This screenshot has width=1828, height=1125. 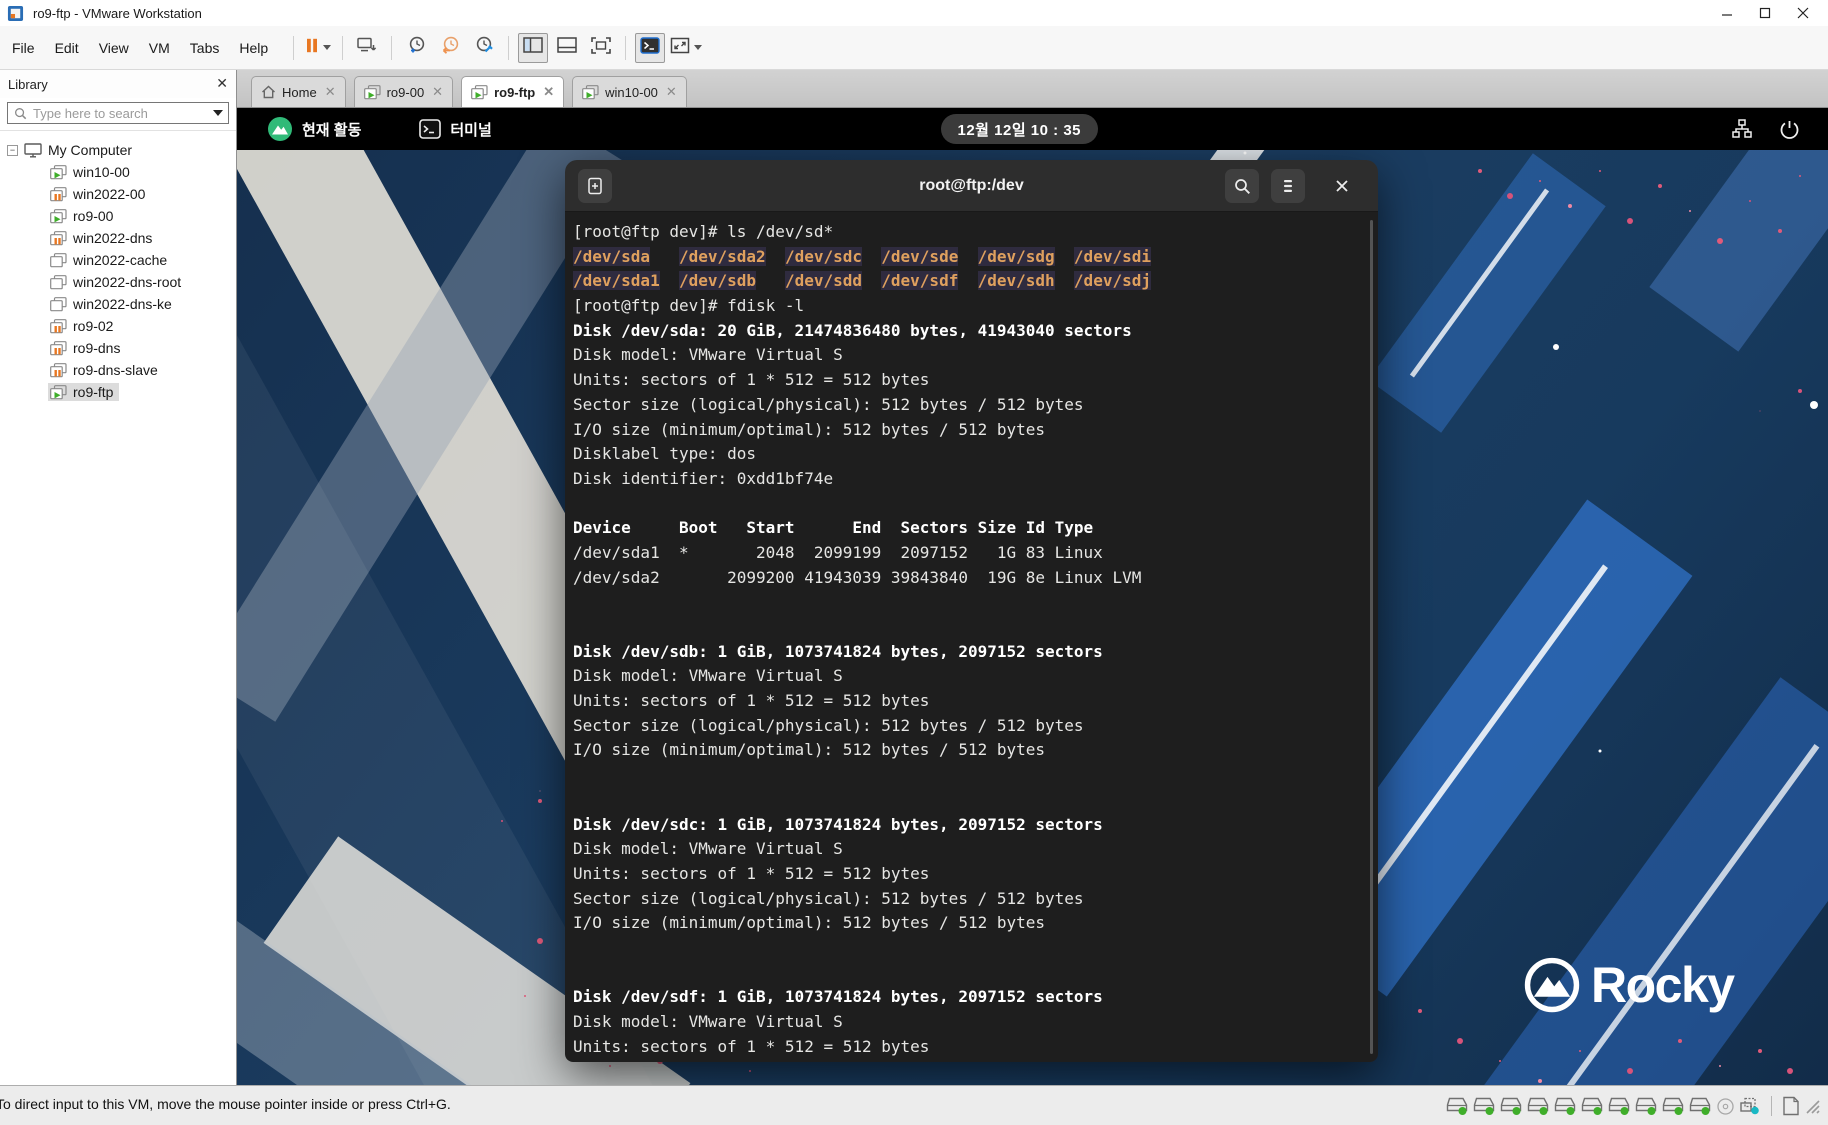 What do you see at coordinates (1765, 13) in the screenshot?
I see `maximize-button` at bounding box center [1765, 13].